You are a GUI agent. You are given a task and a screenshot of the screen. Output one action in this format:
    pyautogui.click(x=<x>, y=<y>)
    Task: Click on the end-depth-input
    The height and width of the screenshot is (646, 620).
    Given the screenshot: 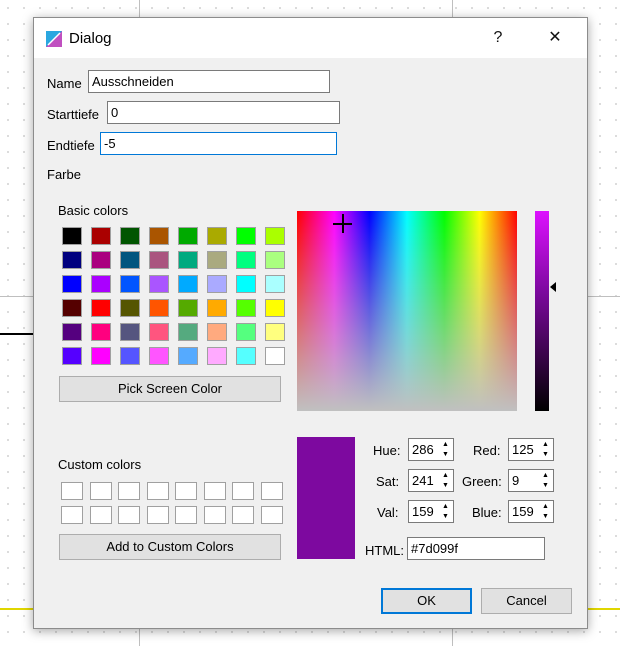 What is the action you would take?
    pyautogui.click(x=218, y=143)
    